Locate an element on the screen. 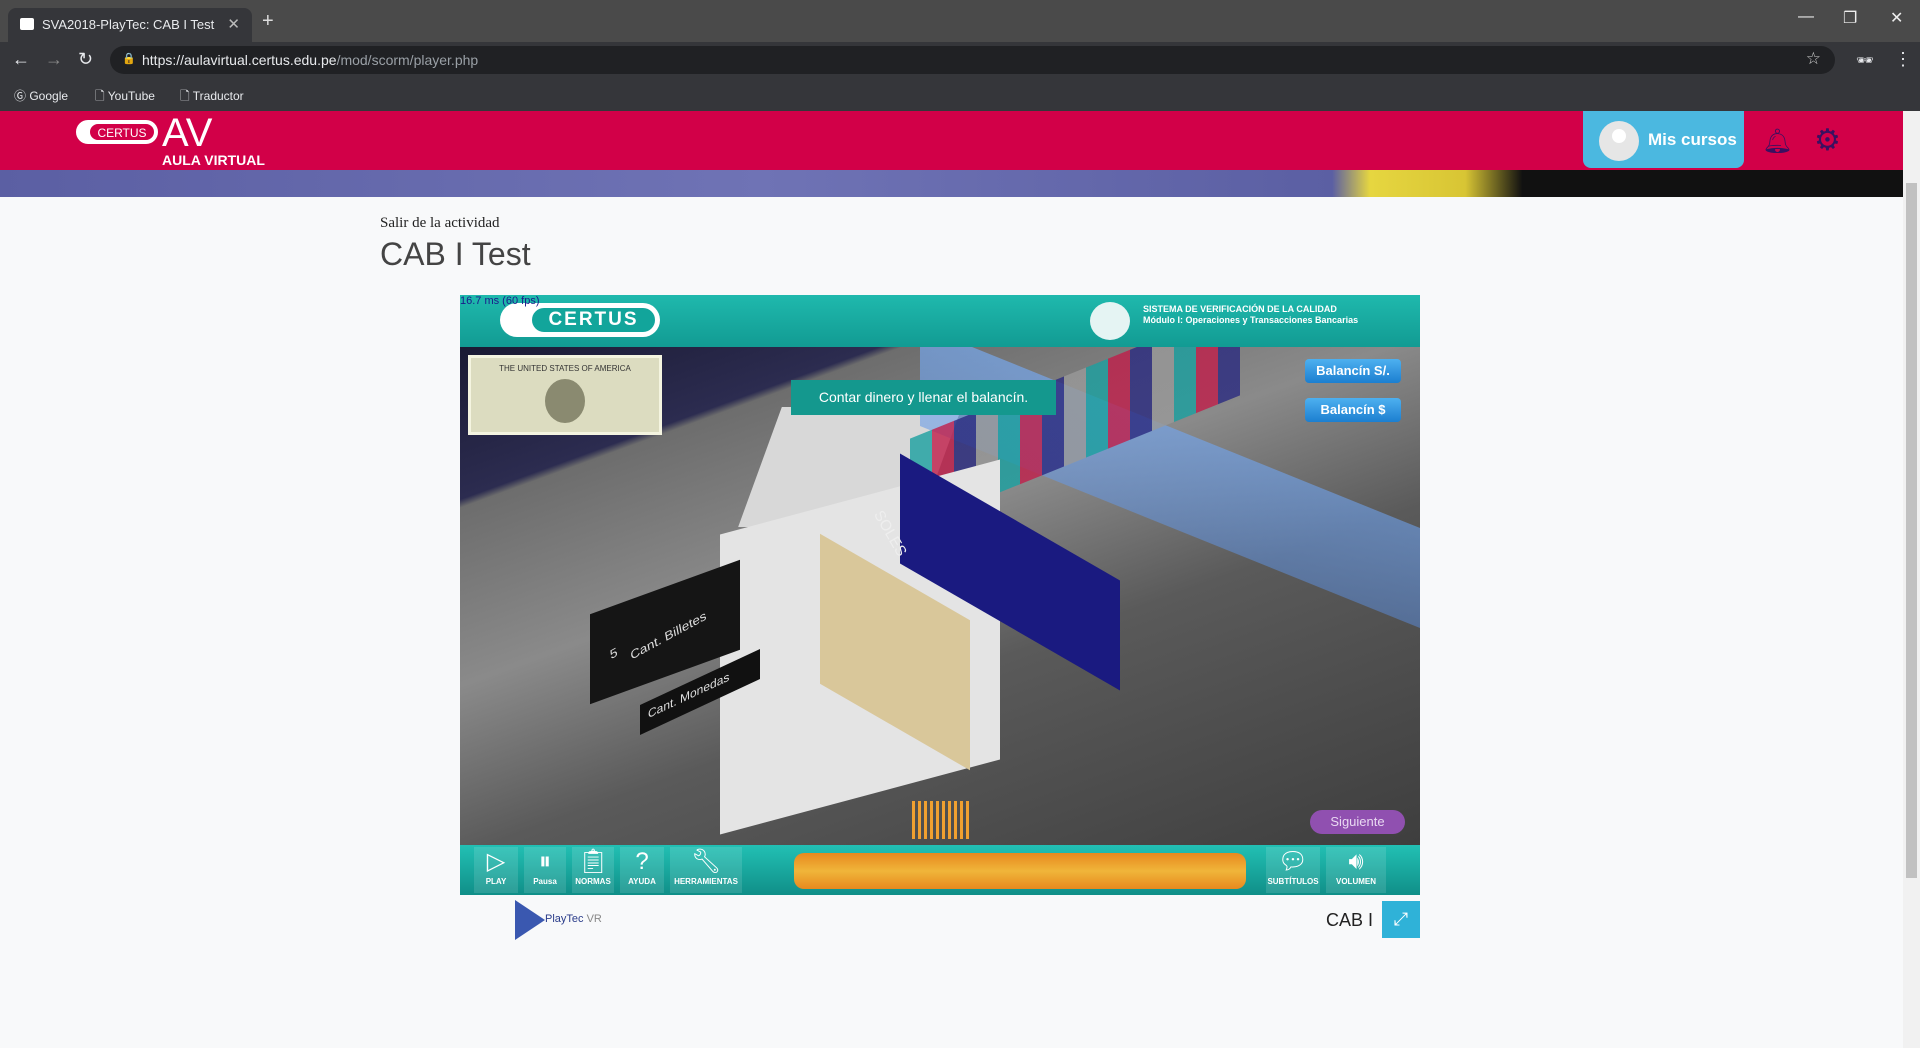 This screenshot has width=1920, height=1048. avatar is located at coordinates (1619, 141).